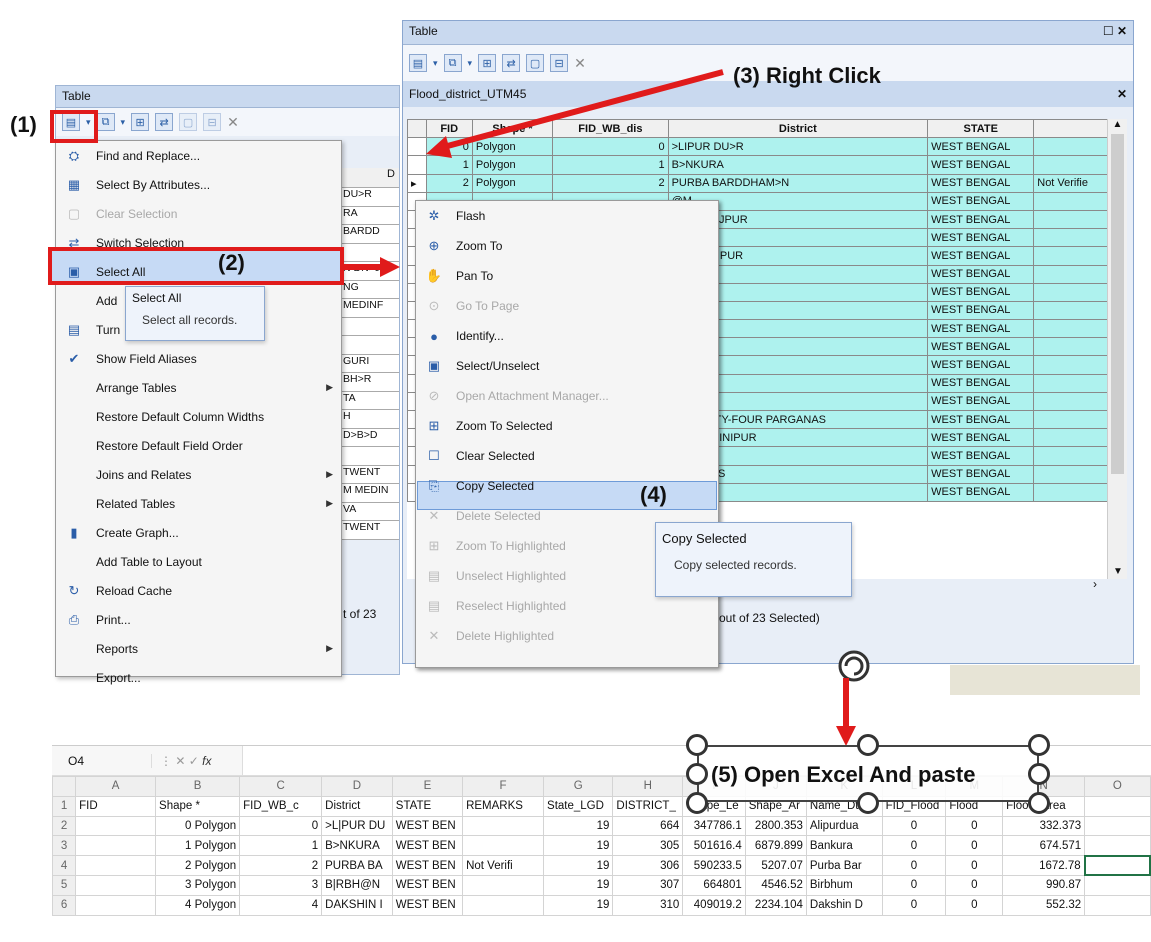 The image size is (1151, 942). Describe the element at coordinates (198, 786) in the screenshot. I see `column-letter: B` at that location.